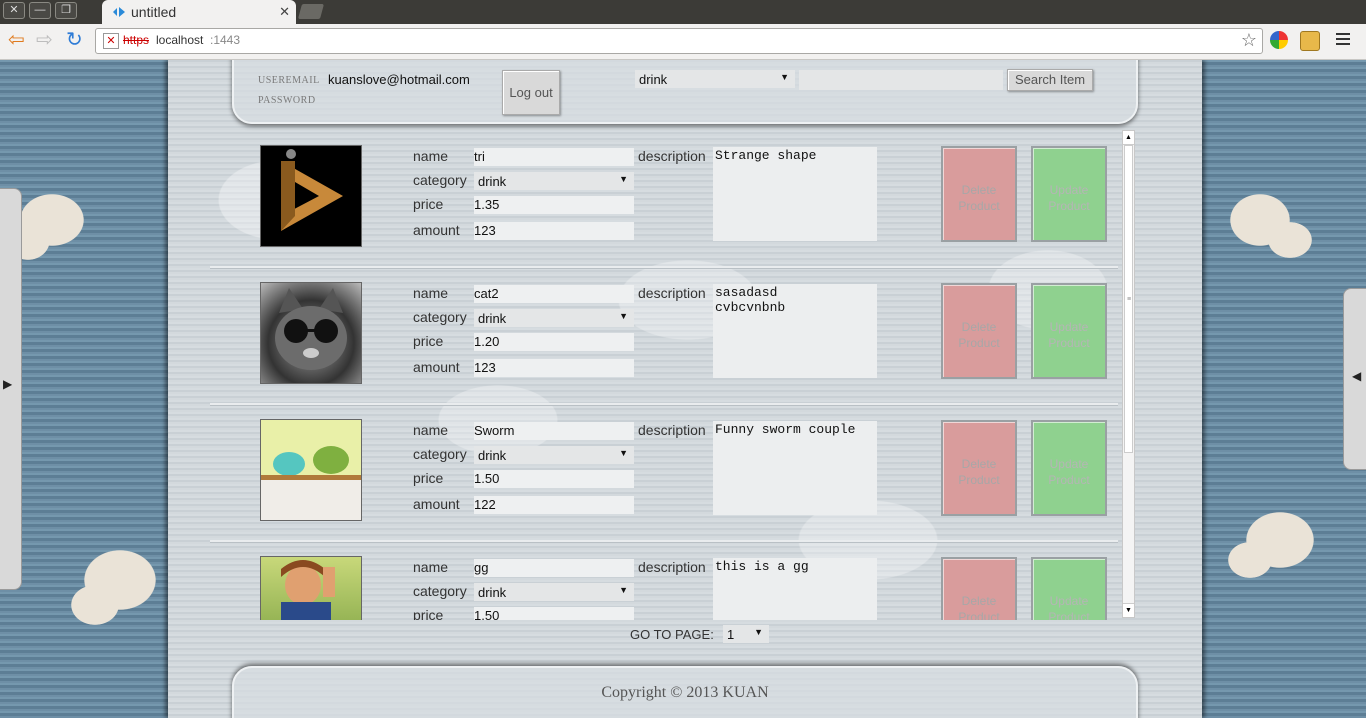 The width and height of the screenshot is (1366, 718). Describe the element at coordinates (664, 267) in the screenshot. I see `row-divider` at that location.